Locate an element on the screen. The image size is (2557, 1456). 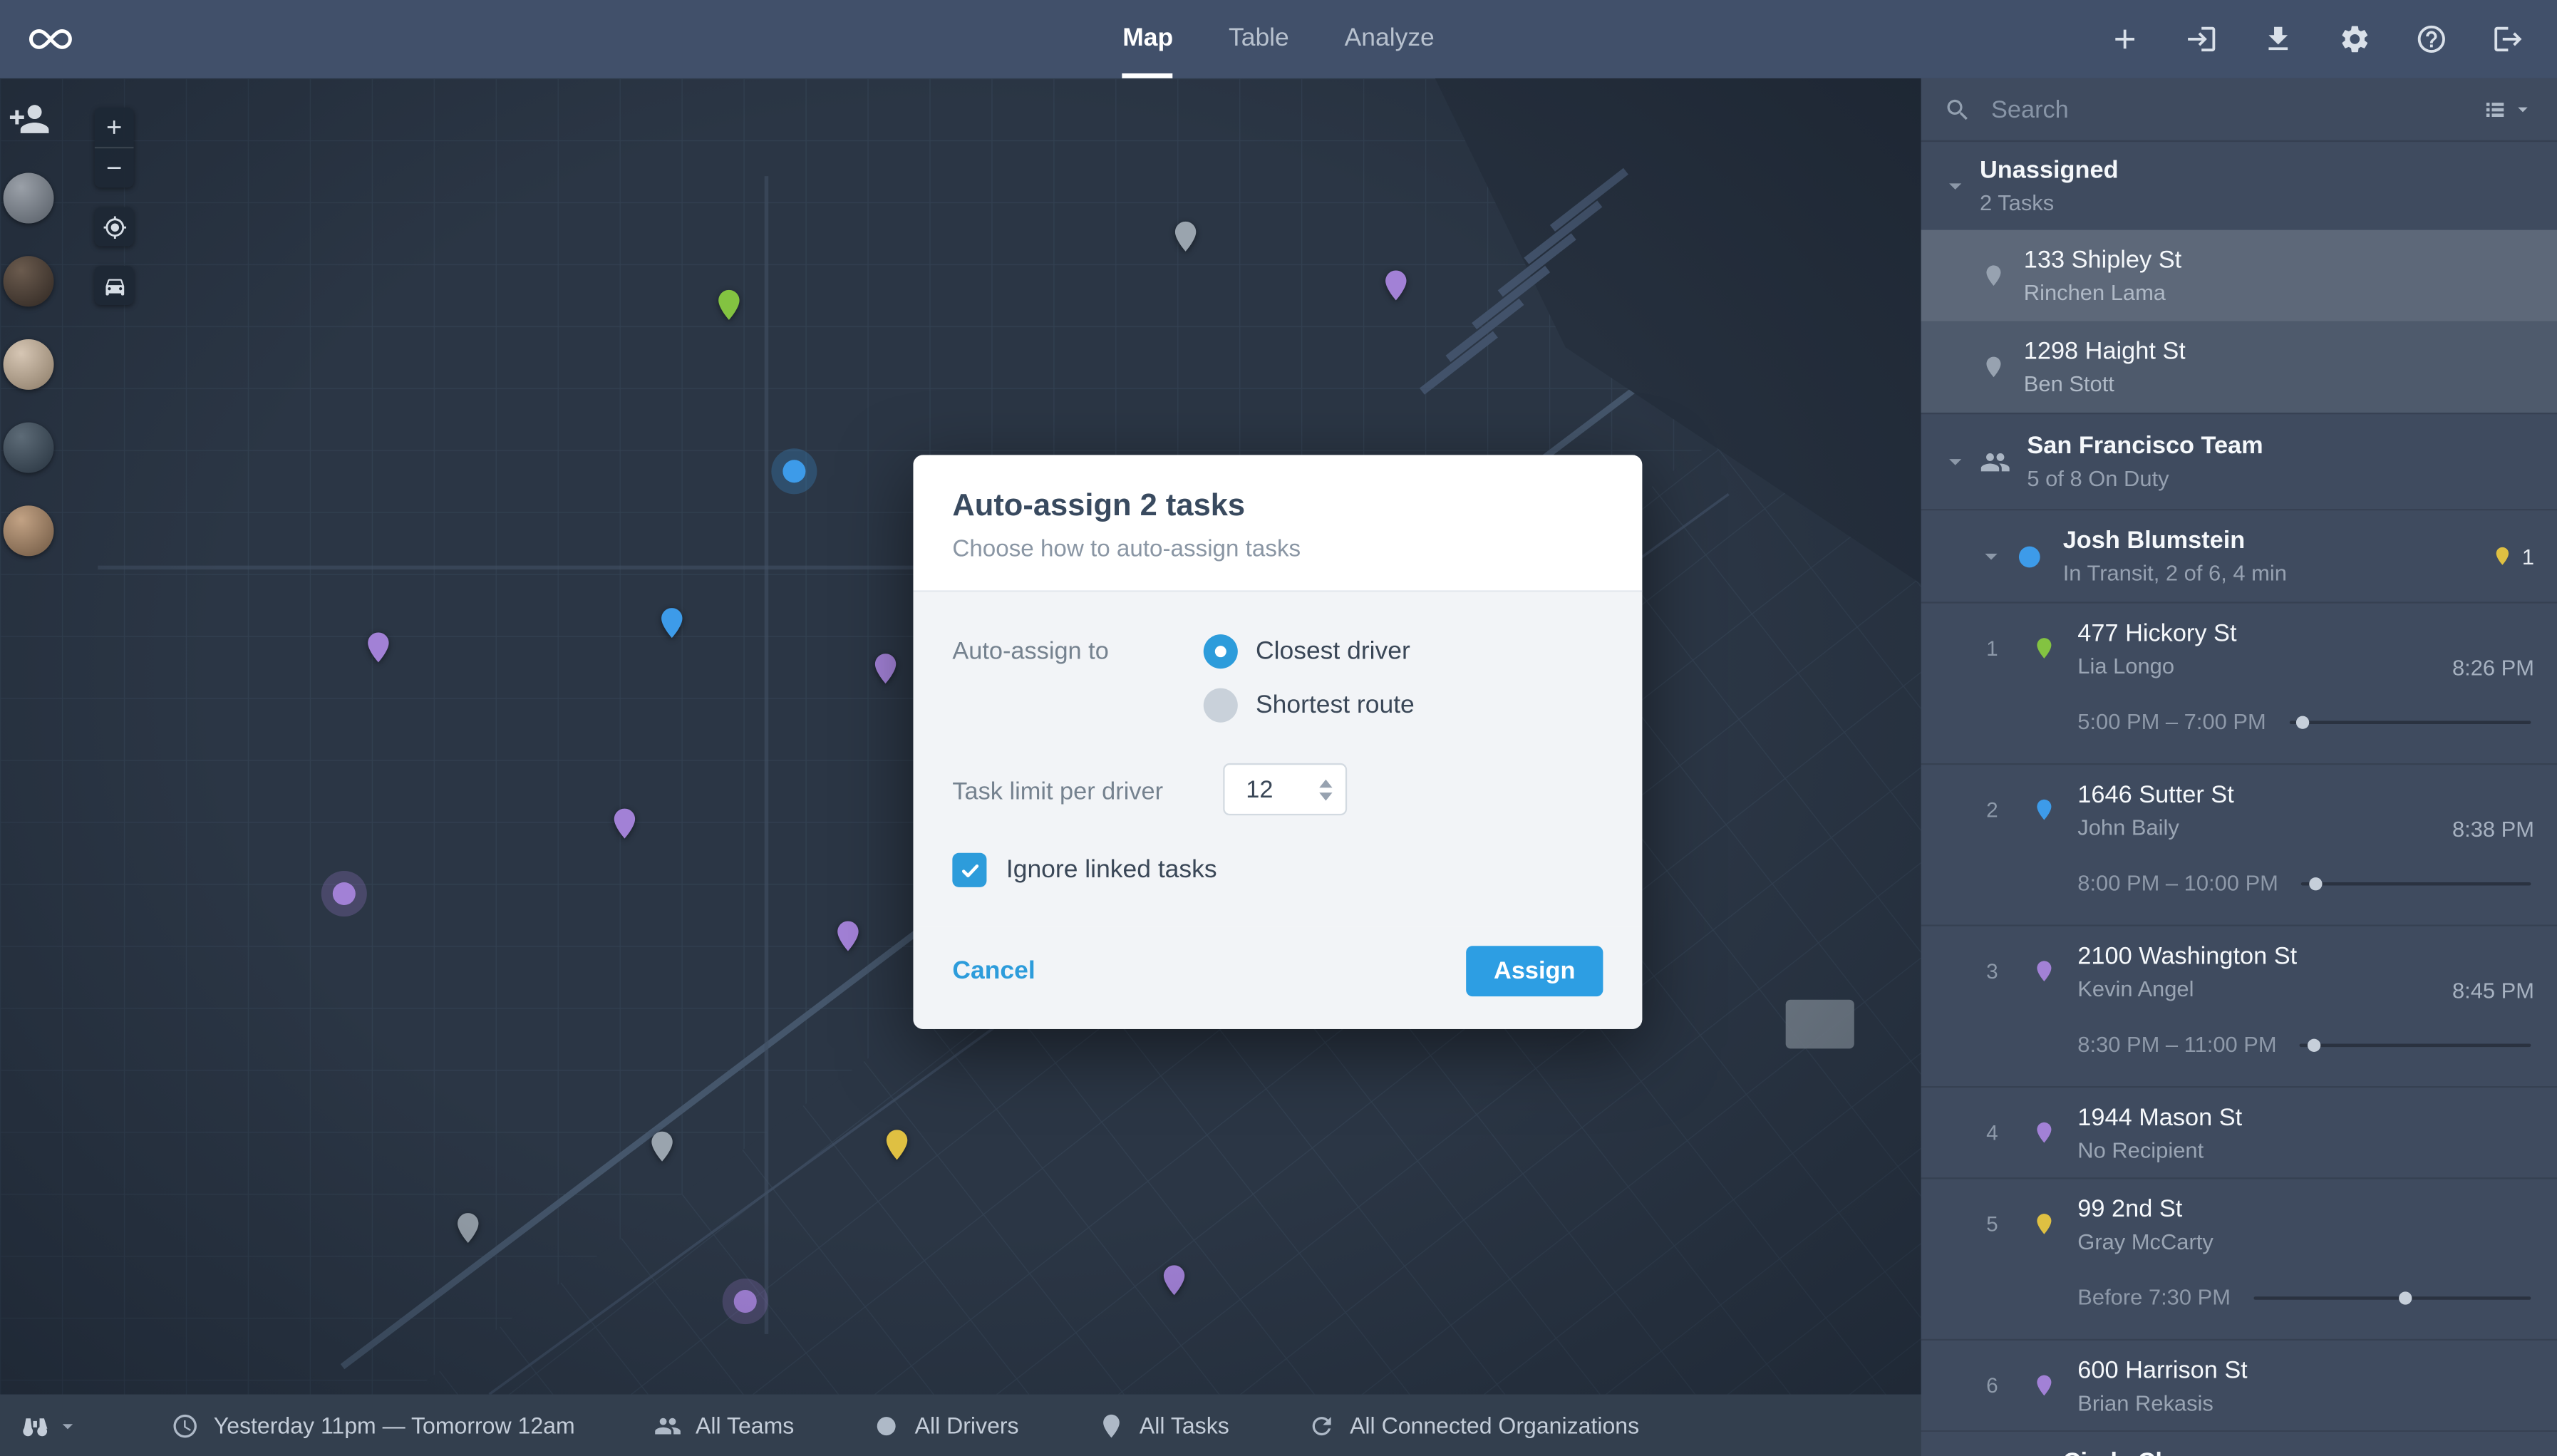
import-button is located at coordinates (2201, 39).